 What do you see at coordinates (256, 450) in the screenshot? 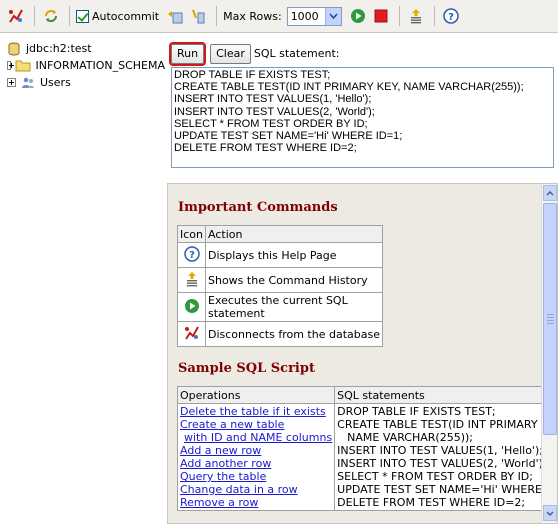
I see `operation-link: Add a new row` at bounding box center [256, 450].